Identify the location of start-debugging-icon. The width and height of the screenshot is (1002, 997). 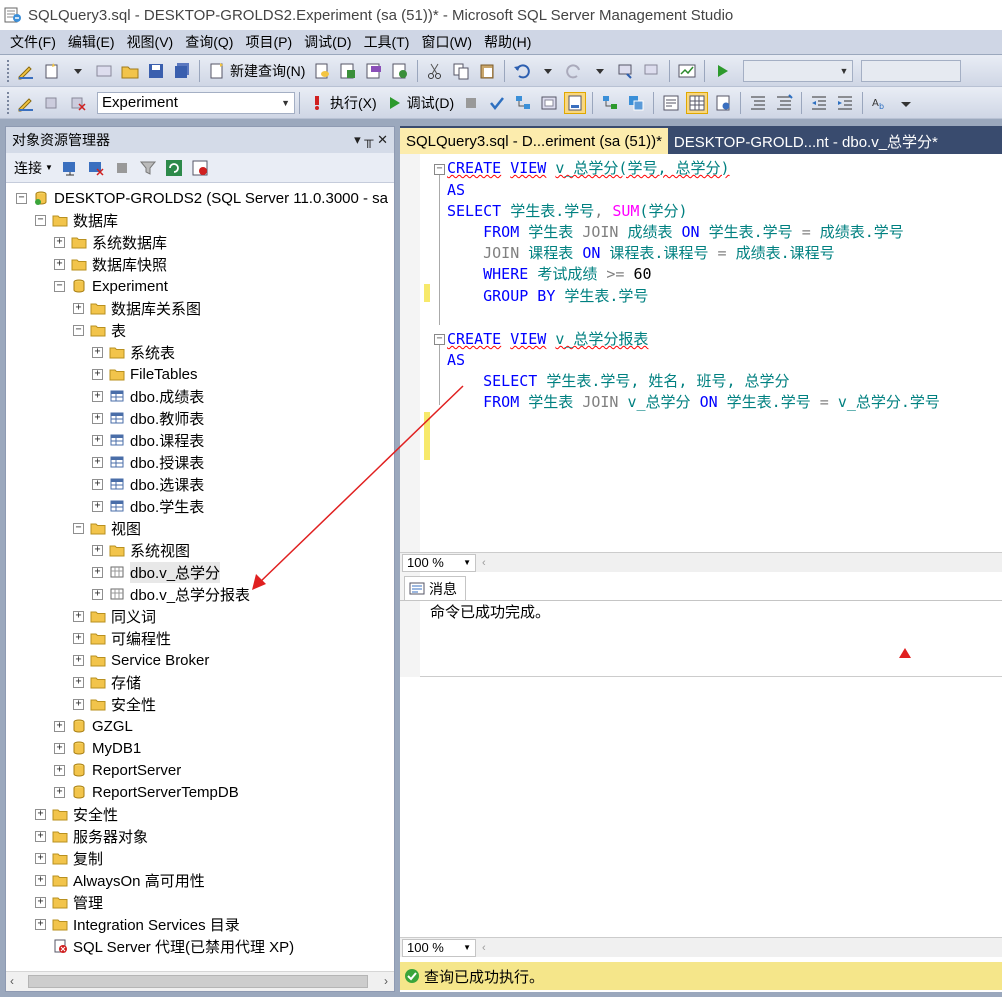
(722, 71).